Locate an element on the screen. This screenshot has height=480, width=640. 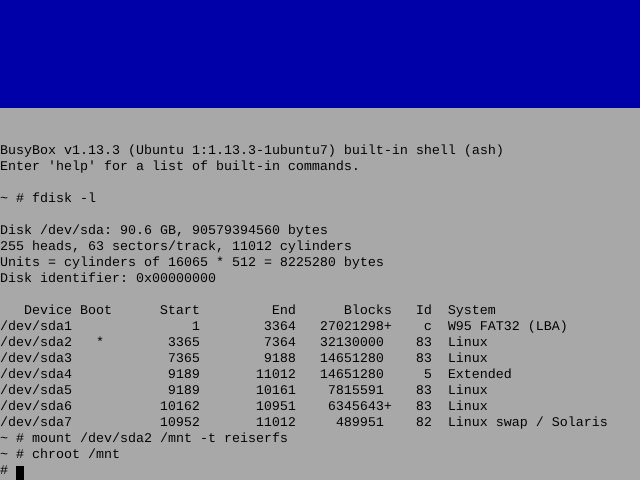
start-cell: 3365 is located at coordinates (184, 344).